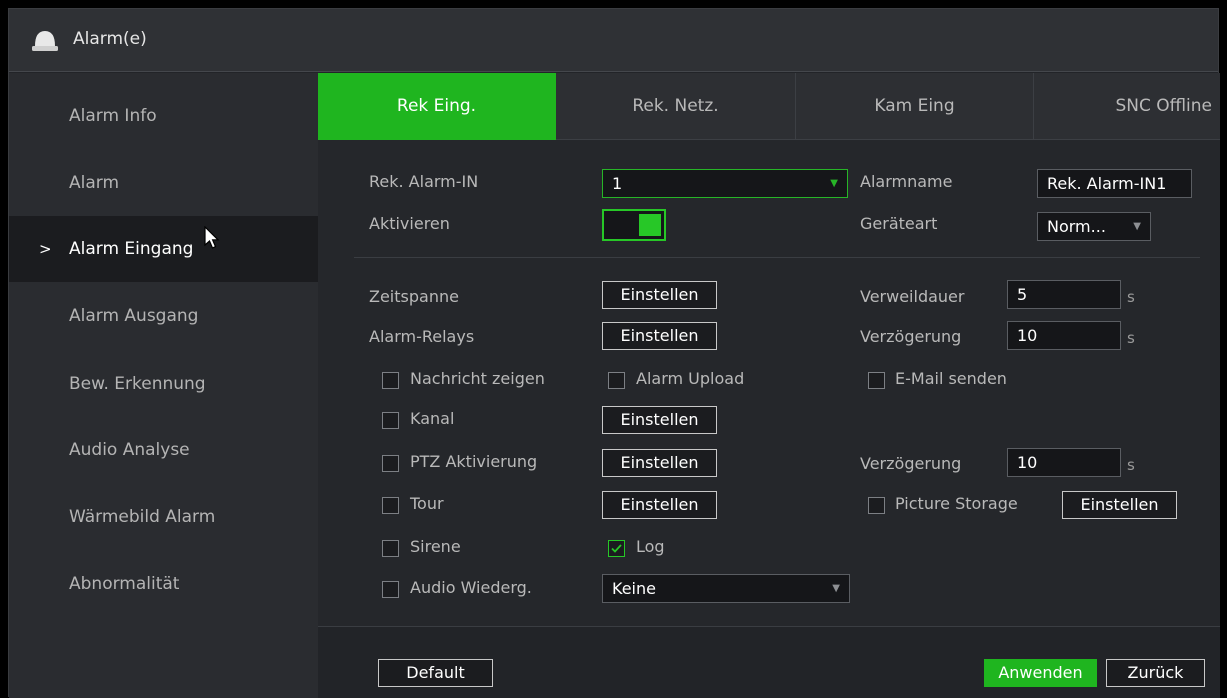  Describe the element at coordinates (769, 662) in the screenshot. I see `footer-bar: Default Anwenden Zurück` at that location.